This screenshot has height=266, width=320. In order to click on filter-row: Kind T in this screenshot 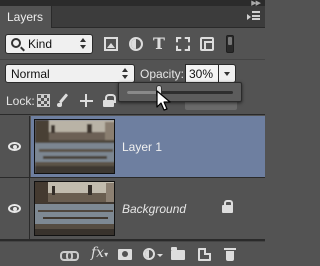, I will do `click(132, 44)`.